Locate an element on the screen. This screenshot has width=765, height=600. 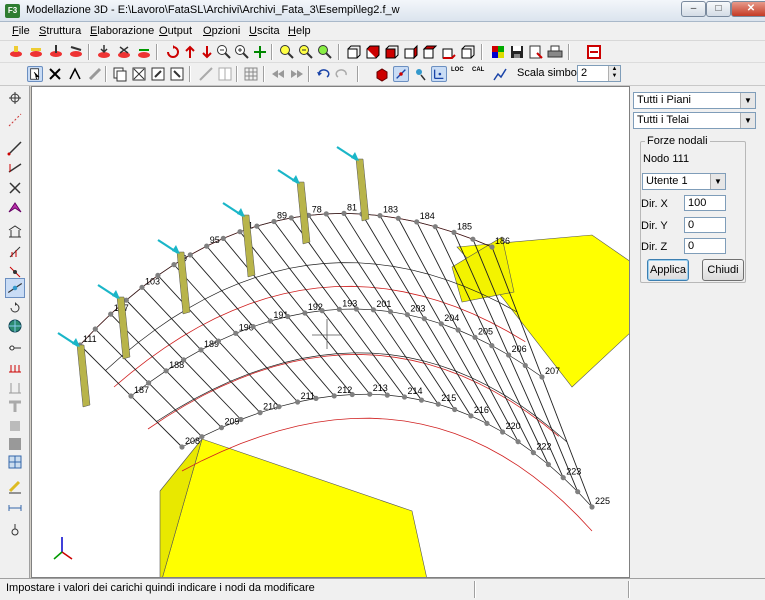
node-tool-icon is located at coordinates (15, 98).